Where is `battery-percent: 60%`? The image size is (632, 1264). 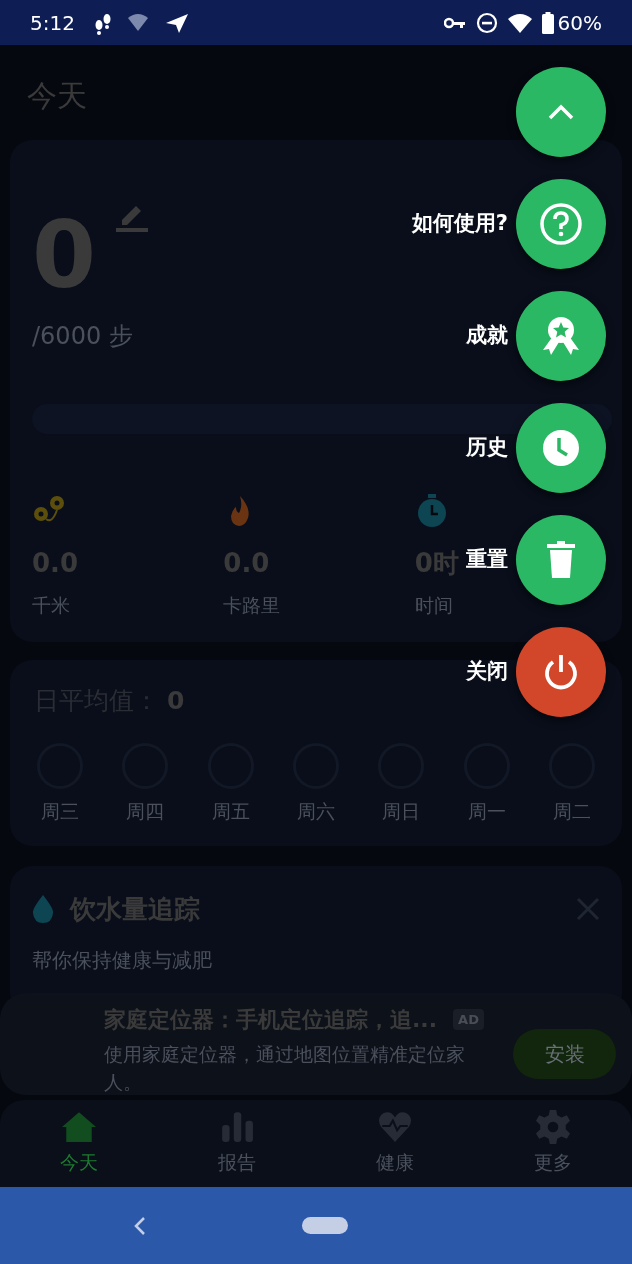 battery-percent: 60% is located at coordinates (579, 23).